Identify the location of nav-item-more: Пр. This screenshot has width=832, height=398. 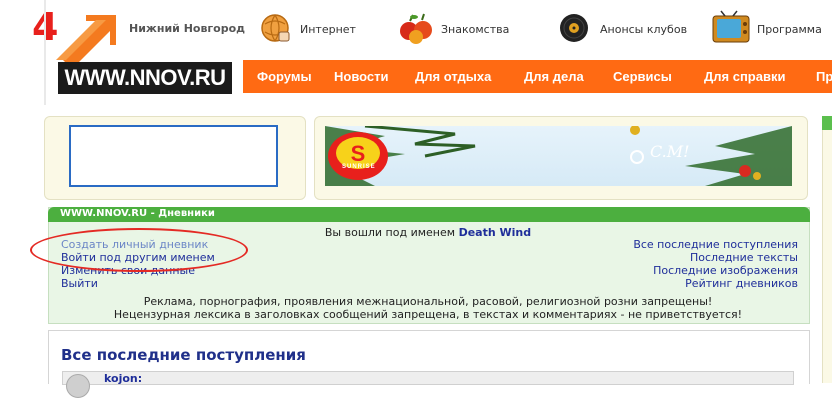
(824, 76).